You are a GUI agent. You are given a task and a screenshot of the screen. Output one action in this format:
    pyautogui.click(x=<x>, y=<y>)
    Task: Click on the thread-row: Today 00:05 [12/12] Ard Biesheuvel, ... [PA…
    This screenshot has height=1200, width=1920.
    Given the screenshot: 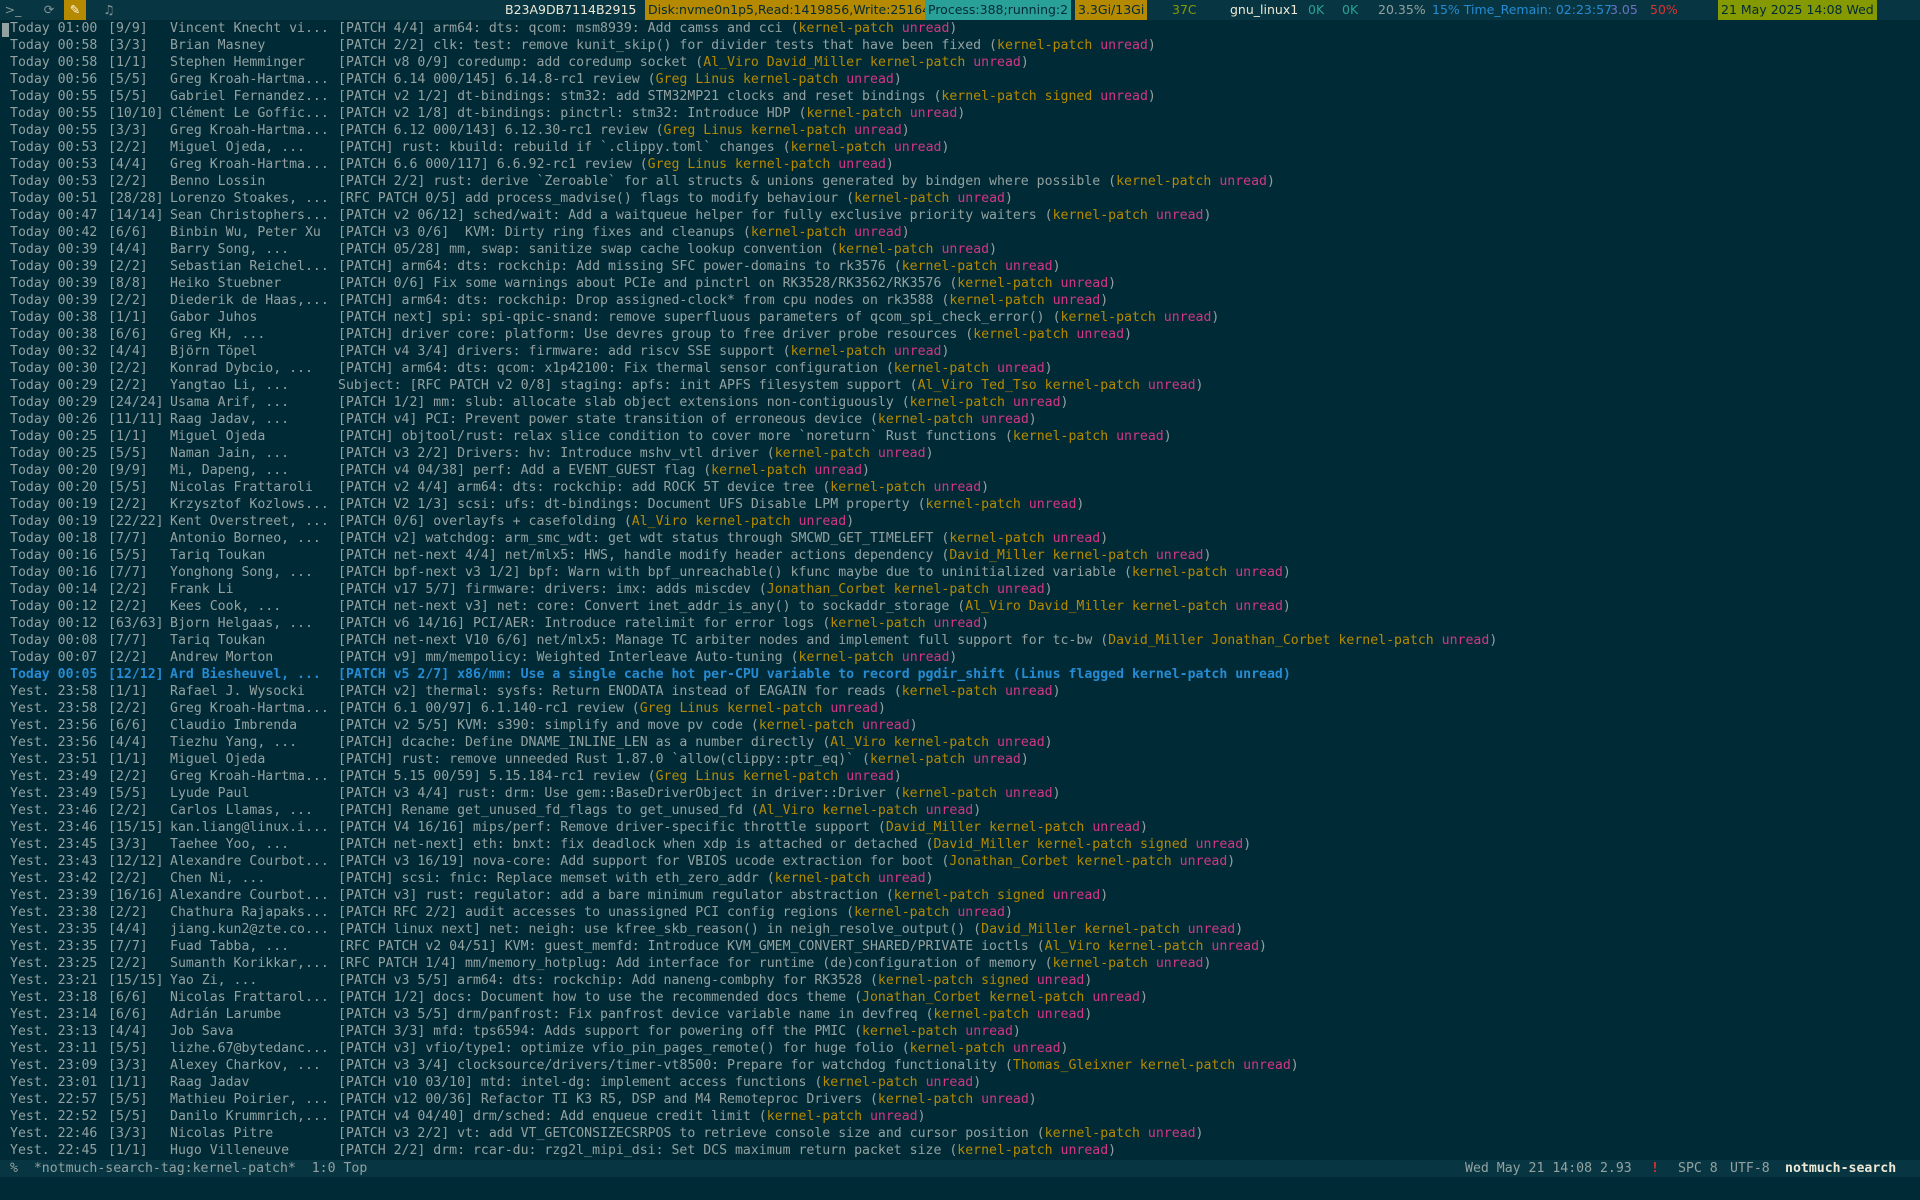 What is the action you would take?
    pyautogui.click(x=960, y=674)
    